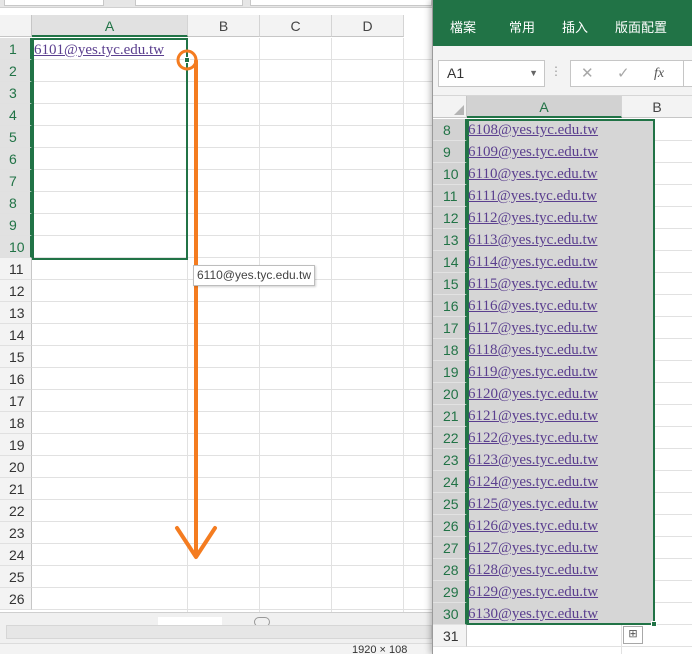 The width and height of the screenshot is (692, 654). Describe the element at coordinates (533, 218) in the screenshot. I see `cell-a12: 6112@yes.tyc.edu.tw` at that location.